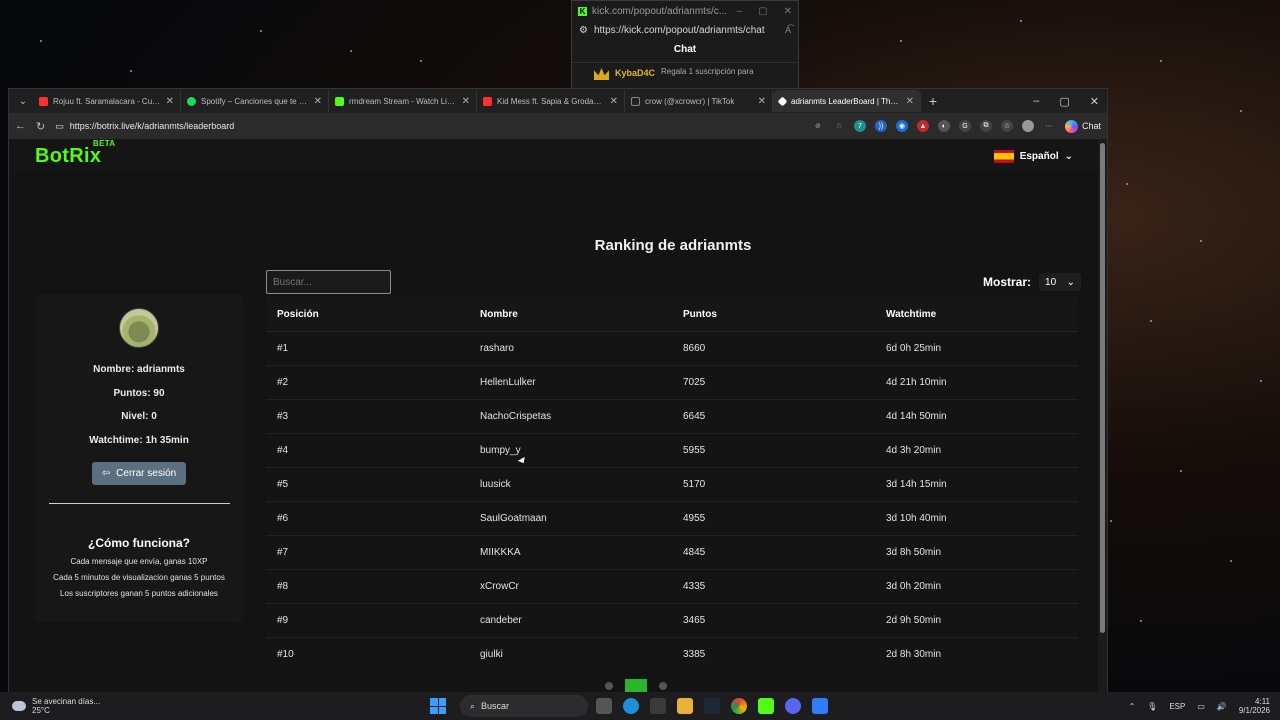  What do you see at coordinates (1033, 156) in the screenshot?
I see `language-selector: Español ⌄` at bounding box center [1033, 156].